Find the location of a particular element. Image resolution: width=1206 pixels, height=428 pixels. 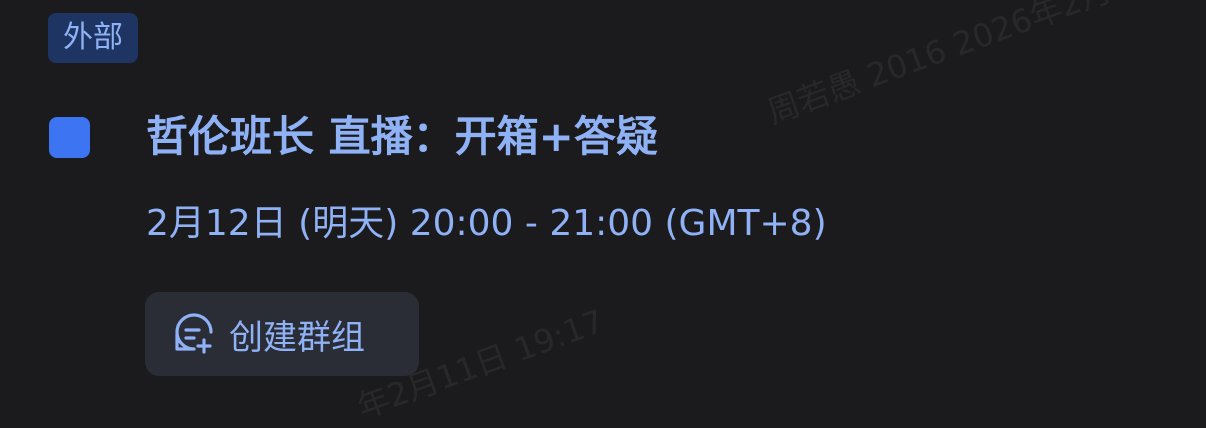

watermark-text: 周若愚 2016 2026年2月 is located at coordinates (939, 66).